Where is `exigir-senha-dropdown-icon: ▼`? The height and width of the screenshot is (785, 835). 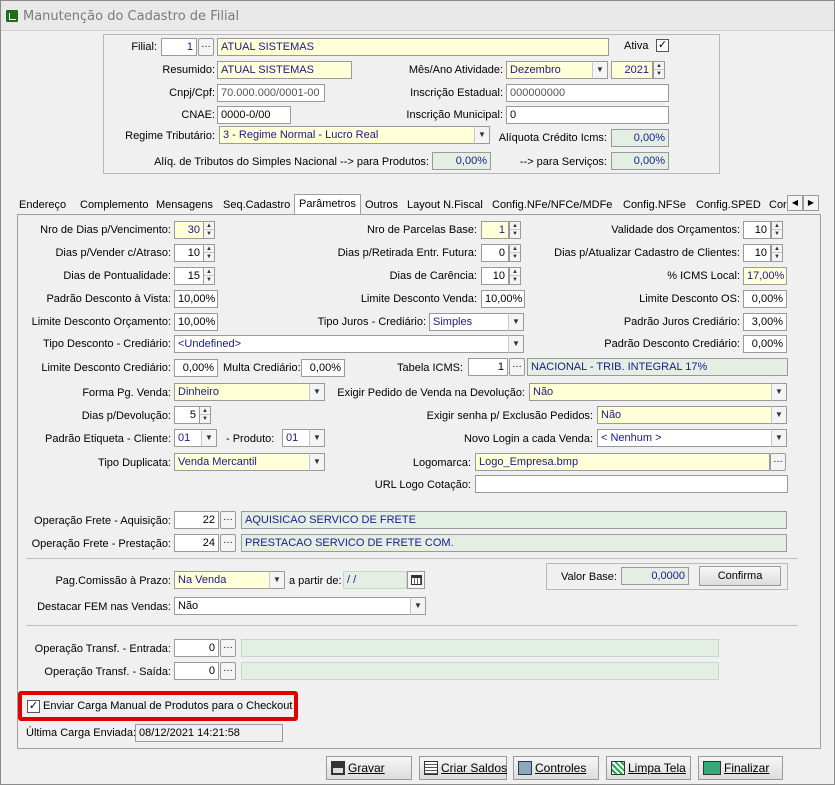
exigir-senha-dropdown-icon: ▼ is located at coordinates (779, 415).